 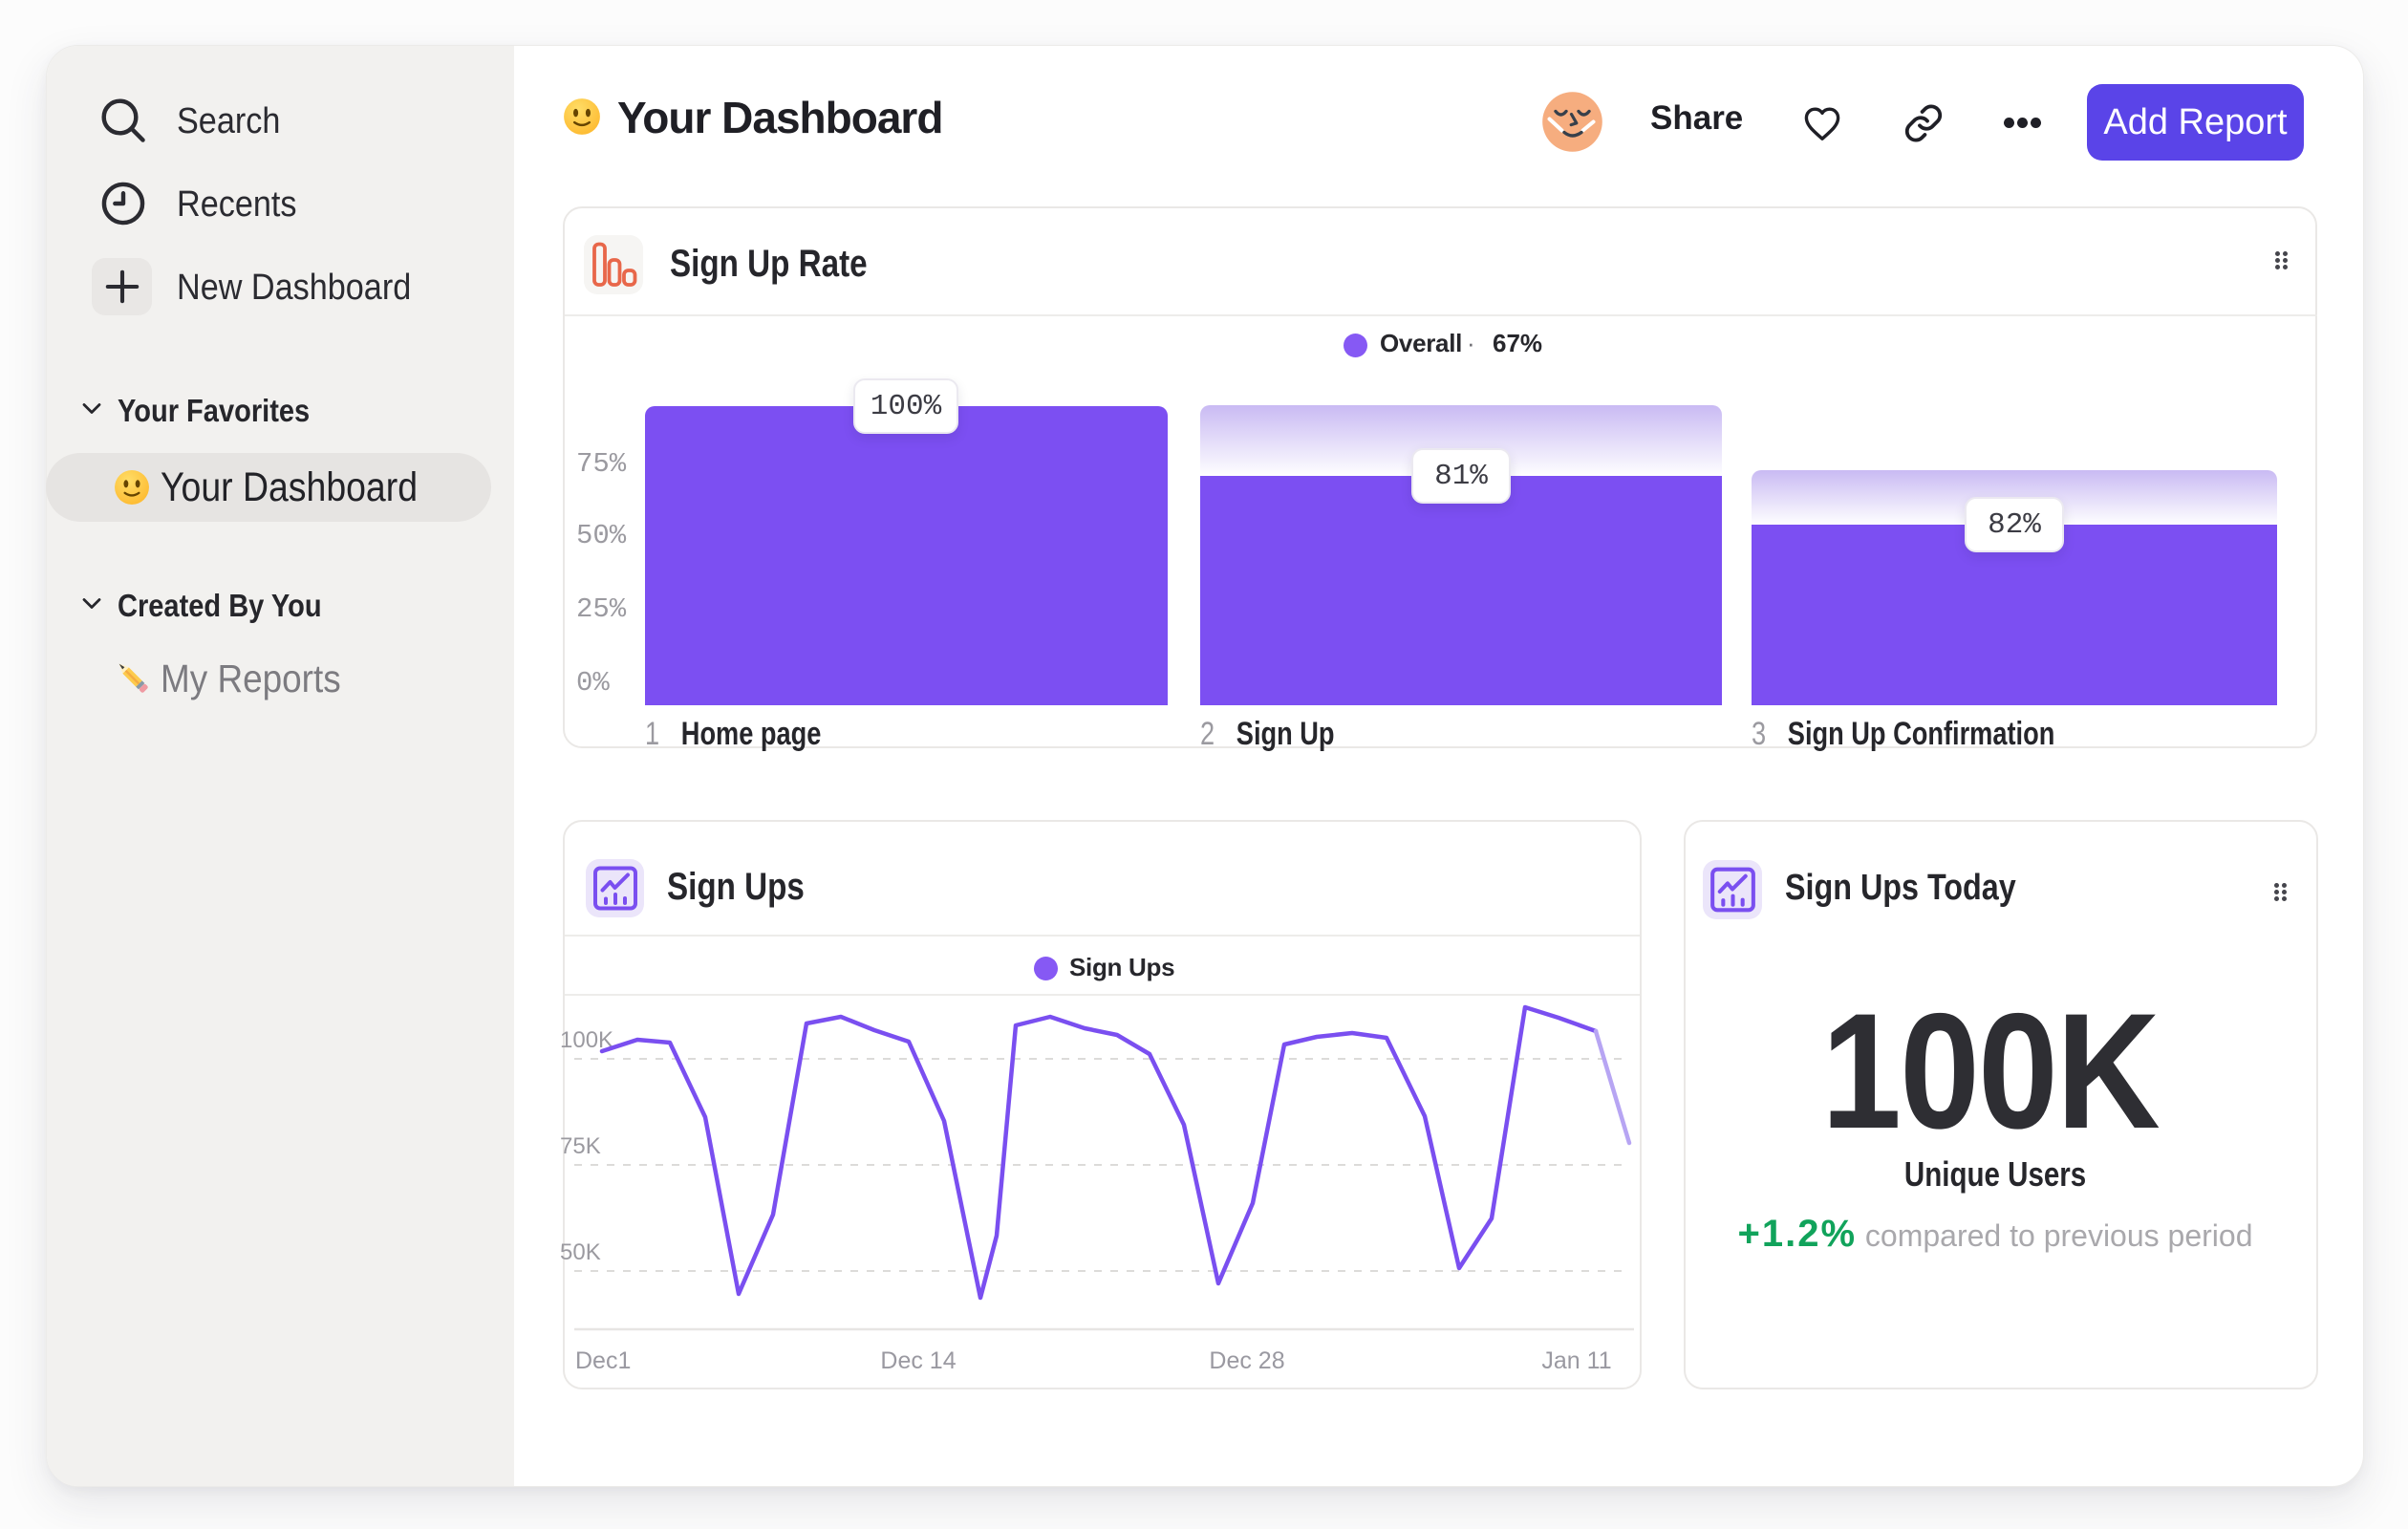 What do you see at coordinates (1246, 1360) in the screenshot?
I see `svg-text: Dec 28` at bounding box center [1246, 1360].